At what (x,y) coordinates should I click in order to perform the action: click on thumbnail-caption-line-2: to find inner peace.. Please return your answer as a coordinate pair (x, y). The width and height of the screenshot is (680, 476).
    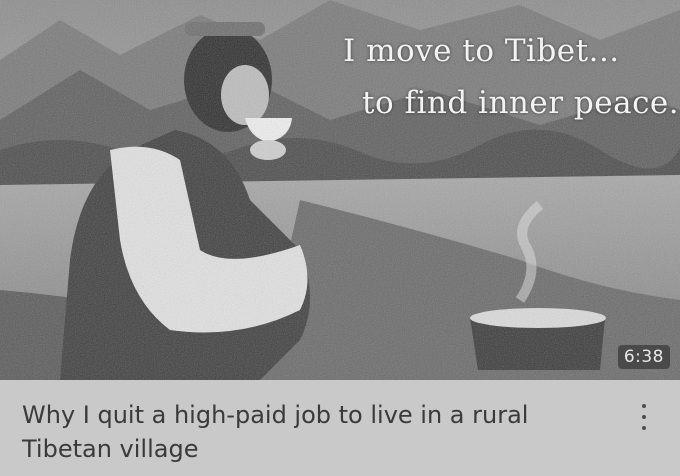
    Looking at the image, I should click on (521, 103).